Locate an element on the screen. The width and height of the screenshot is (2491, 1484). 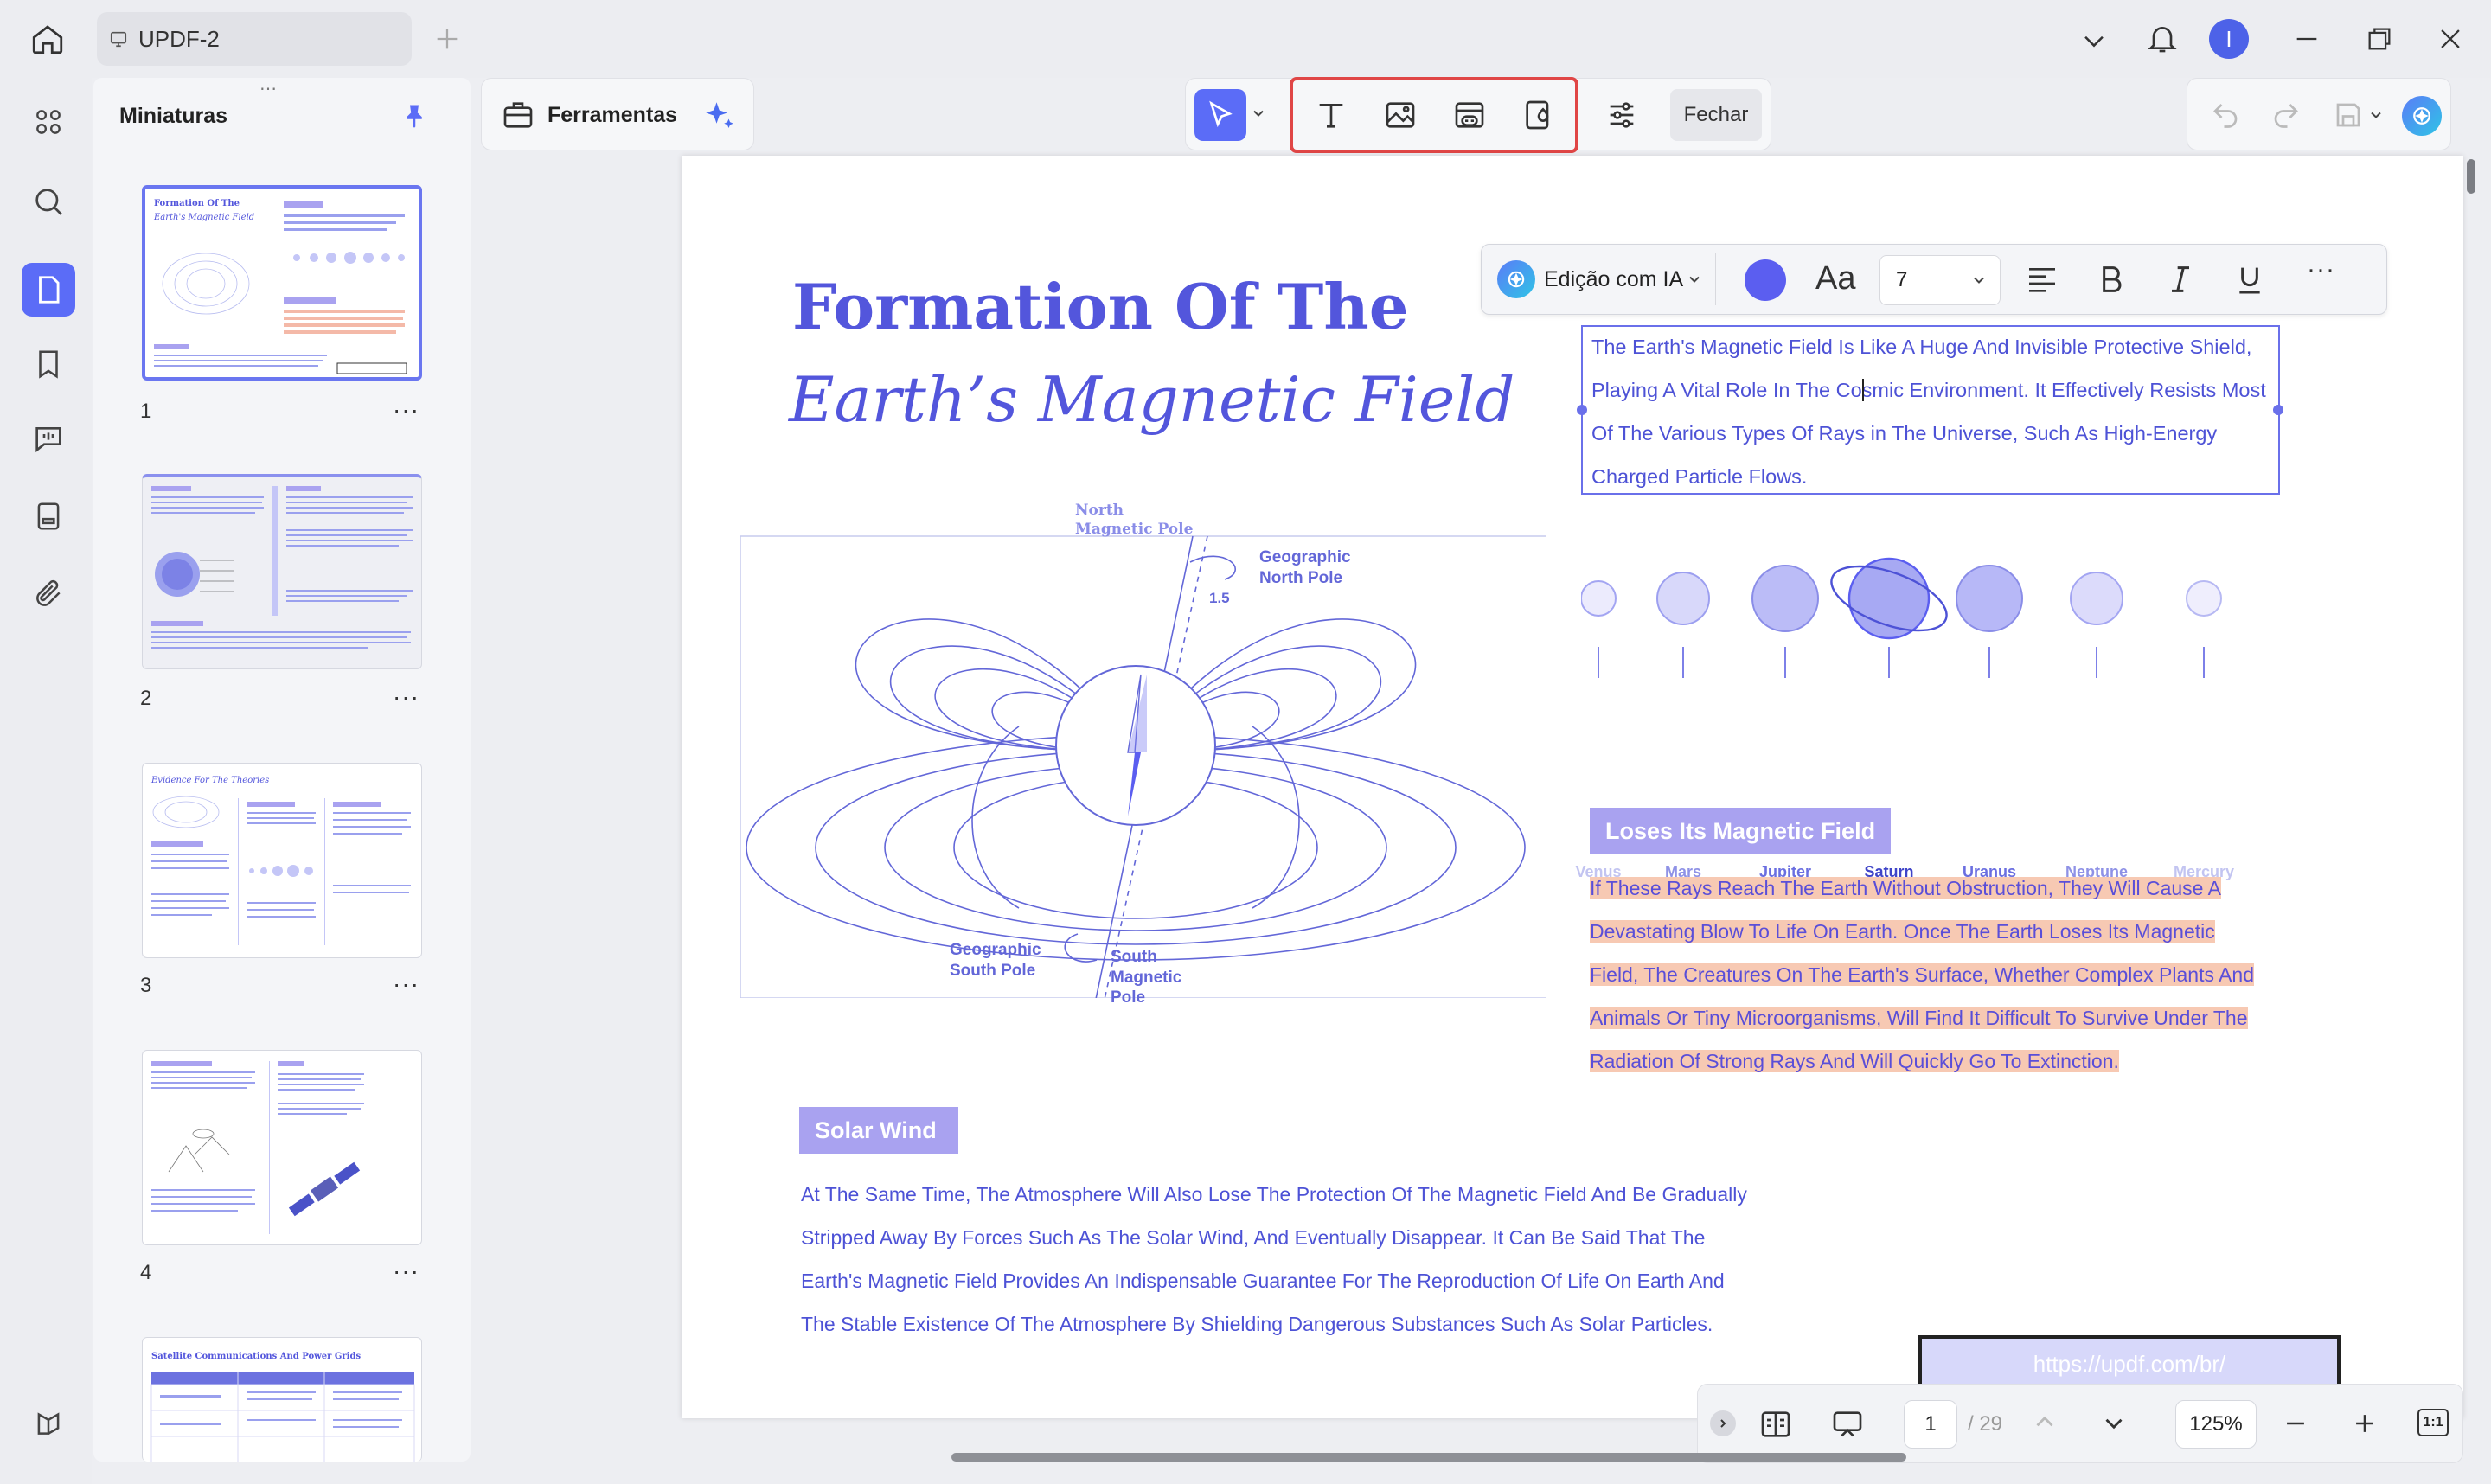
sliders-icon is located at coordinates (1622, 115).